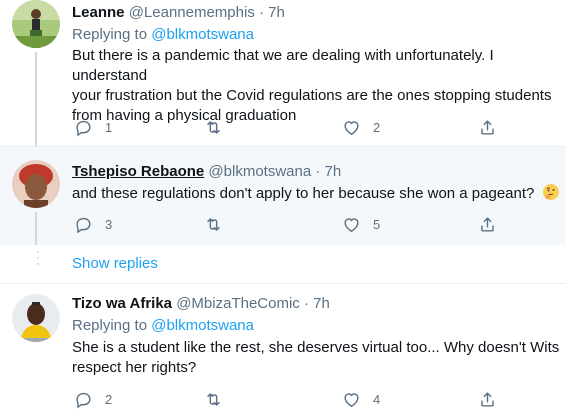 Image resolution: width=566 pixels, height=416 pixels. Describe the element at coordinates (238, 303) in the screenshot. I see `user-handle: @MbizaTheComic` at that location.